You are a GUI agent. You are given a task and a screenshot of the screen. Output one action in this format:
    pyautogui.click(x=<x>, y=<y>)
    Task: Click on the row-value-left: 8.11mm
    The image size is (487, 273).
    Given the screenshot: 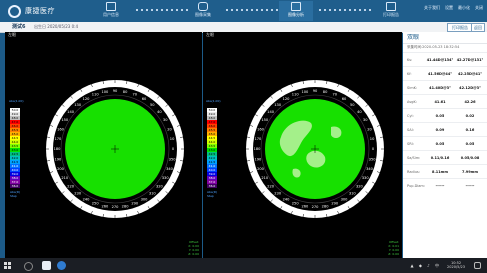 What is the action you would take?
    pyautogui.click(x=440, y=172)
    